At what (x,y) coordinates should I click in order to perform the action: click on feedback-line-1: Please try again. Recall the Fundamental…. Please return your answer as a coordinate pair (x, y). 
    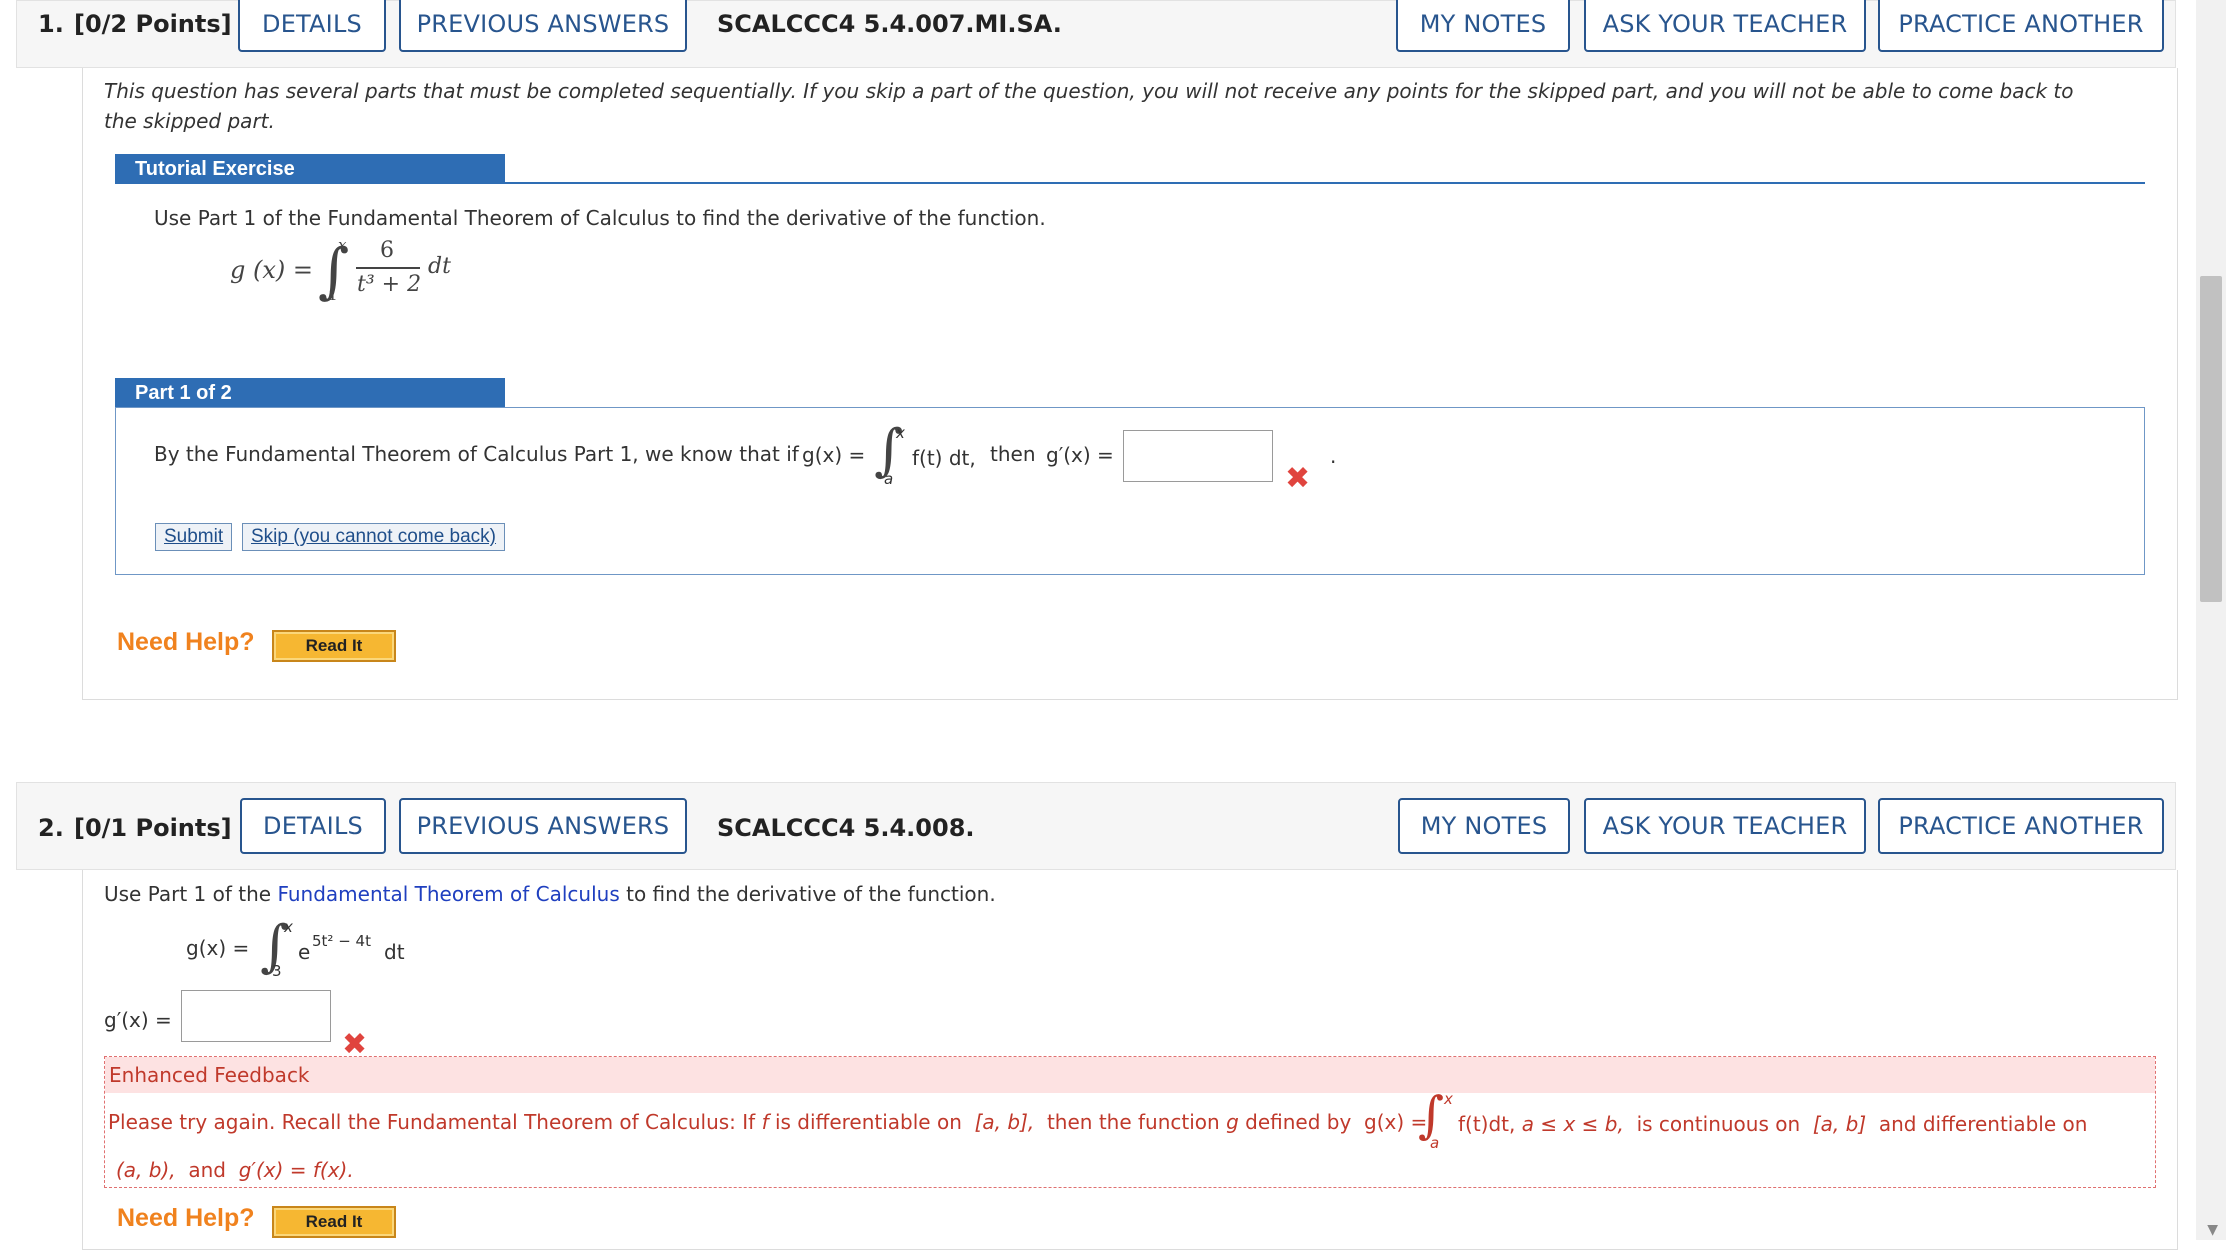
    Looking at the image, I should click on (767, 1122).